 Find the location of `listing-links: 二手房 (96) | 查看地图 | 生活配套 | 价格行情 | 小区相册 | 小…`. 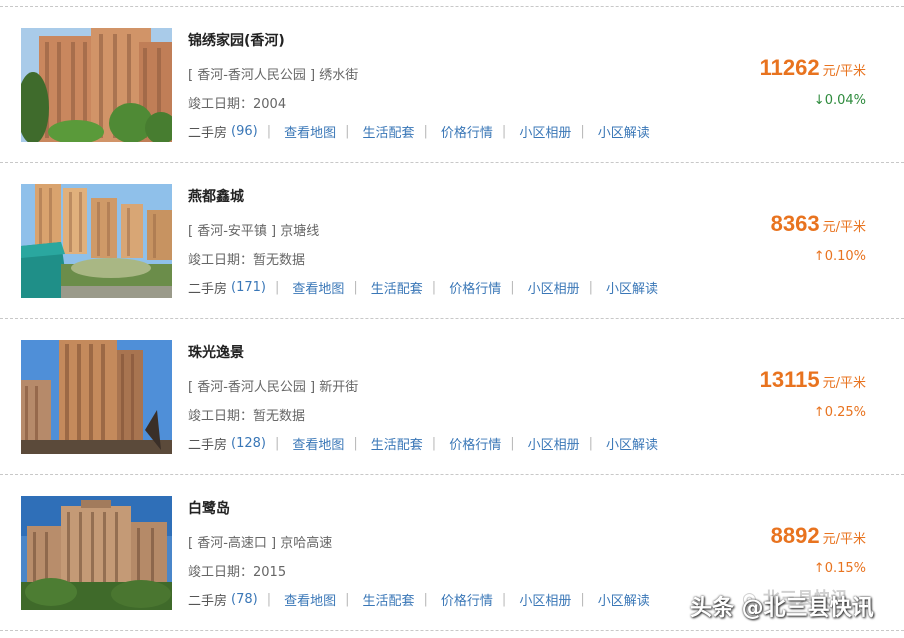

listing-links: 二手房 (96) | 查看地图 | 生活配套 | 价格行情 | 小区相册 | 小… is located at coordinates (419, 131).